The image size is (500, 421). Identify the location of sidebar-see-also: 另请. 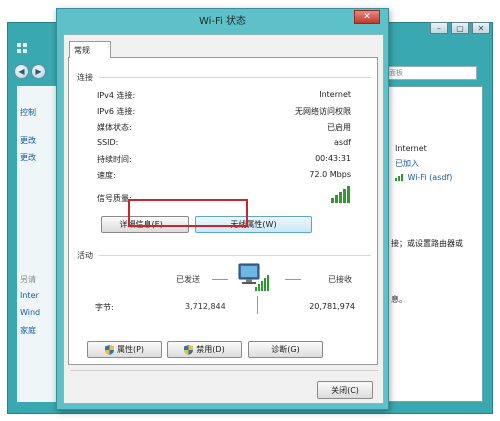
(28, 279).